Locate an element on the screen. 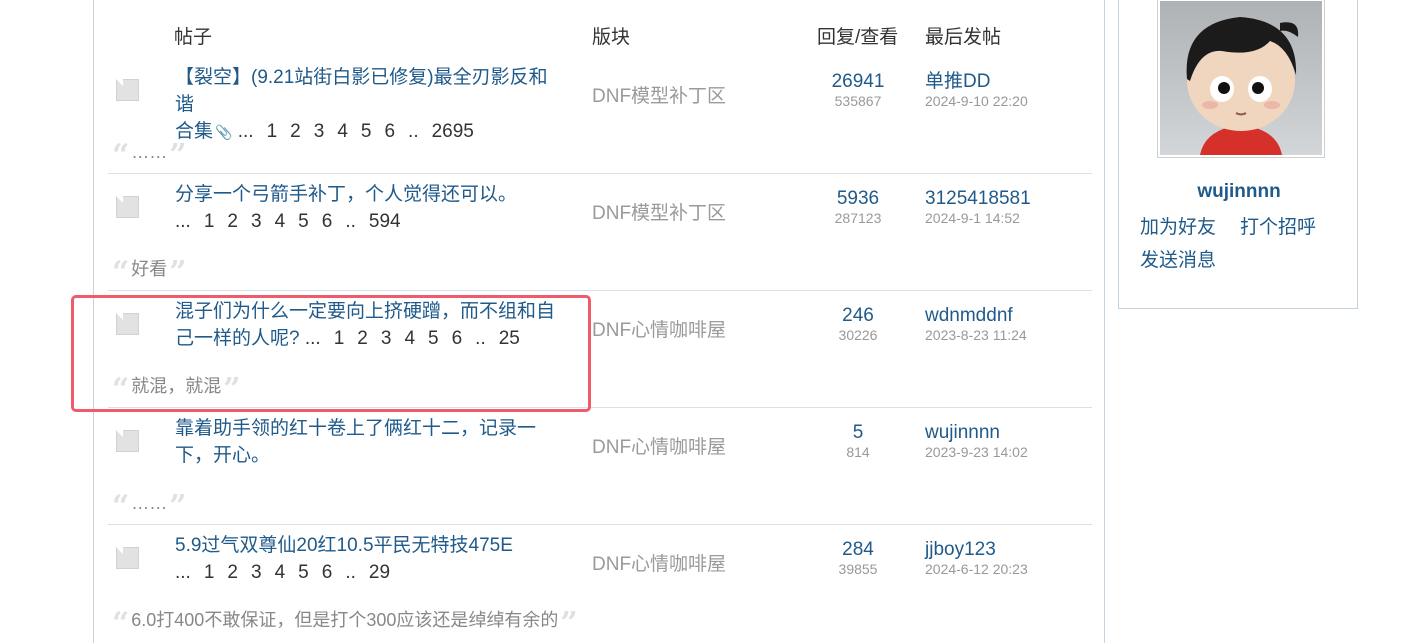 The width and height of the screenshot is (1415, 643). send-message-link: 发送消息 is located at coordinates (1178, 260).